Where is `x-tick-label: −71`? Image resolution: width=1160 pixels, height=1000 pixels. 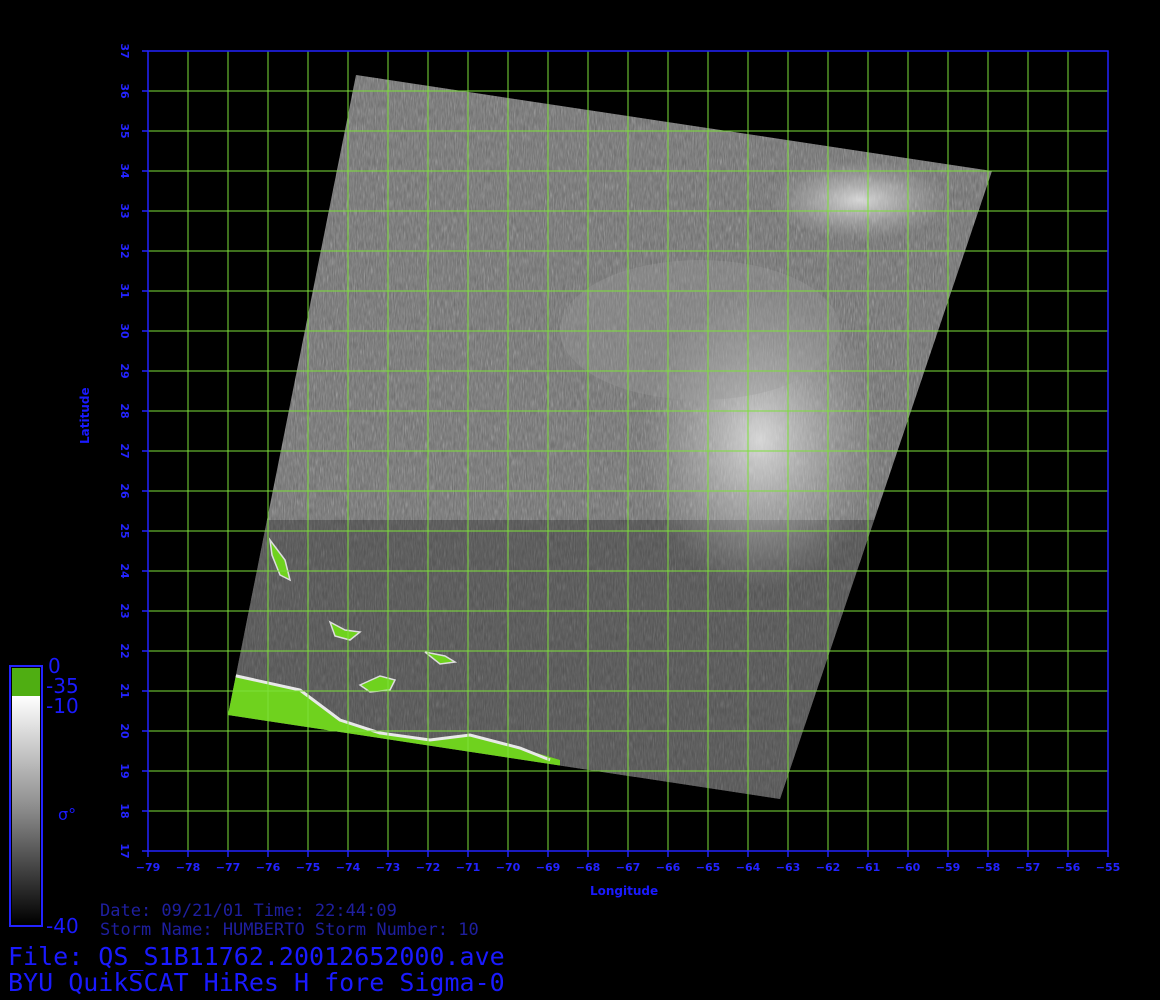
x-tick-label: −71 is located at coordinates (468, 867).